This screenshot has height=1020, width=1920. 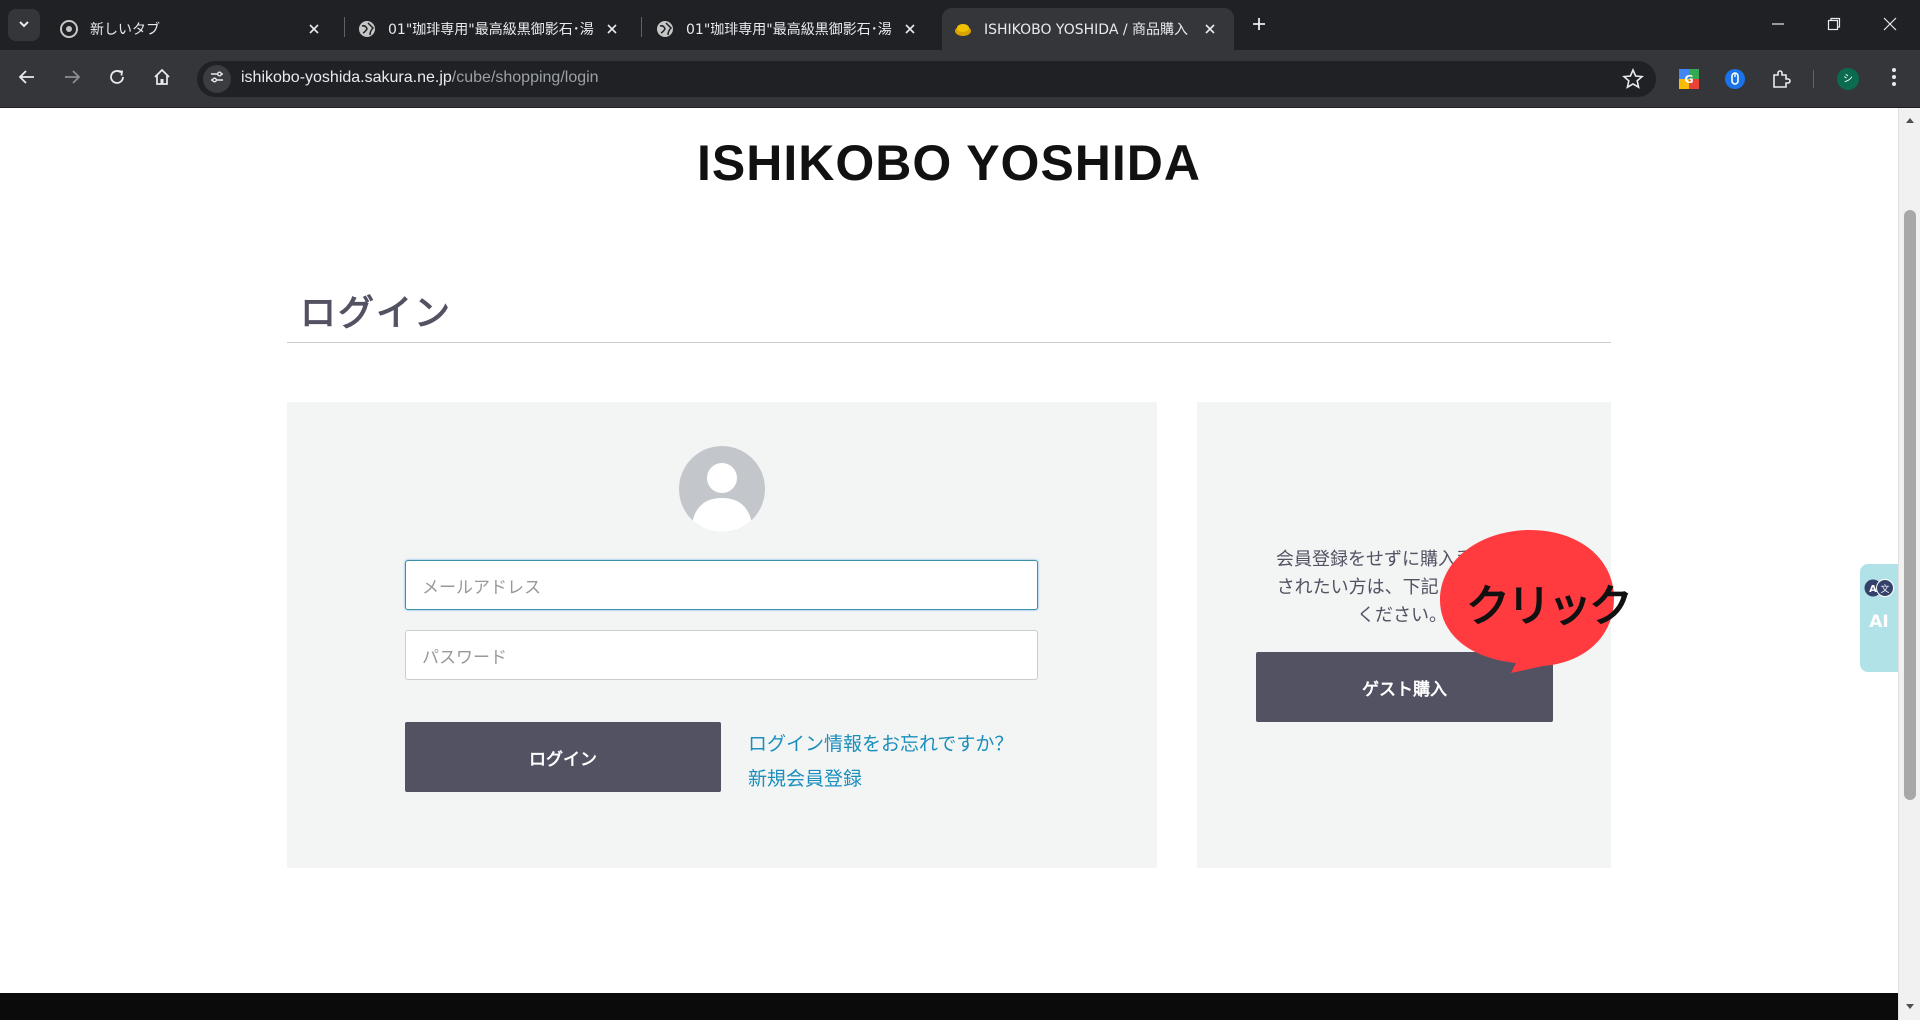 I want to click on toolbar-divider, so click(x=1813, y=79).